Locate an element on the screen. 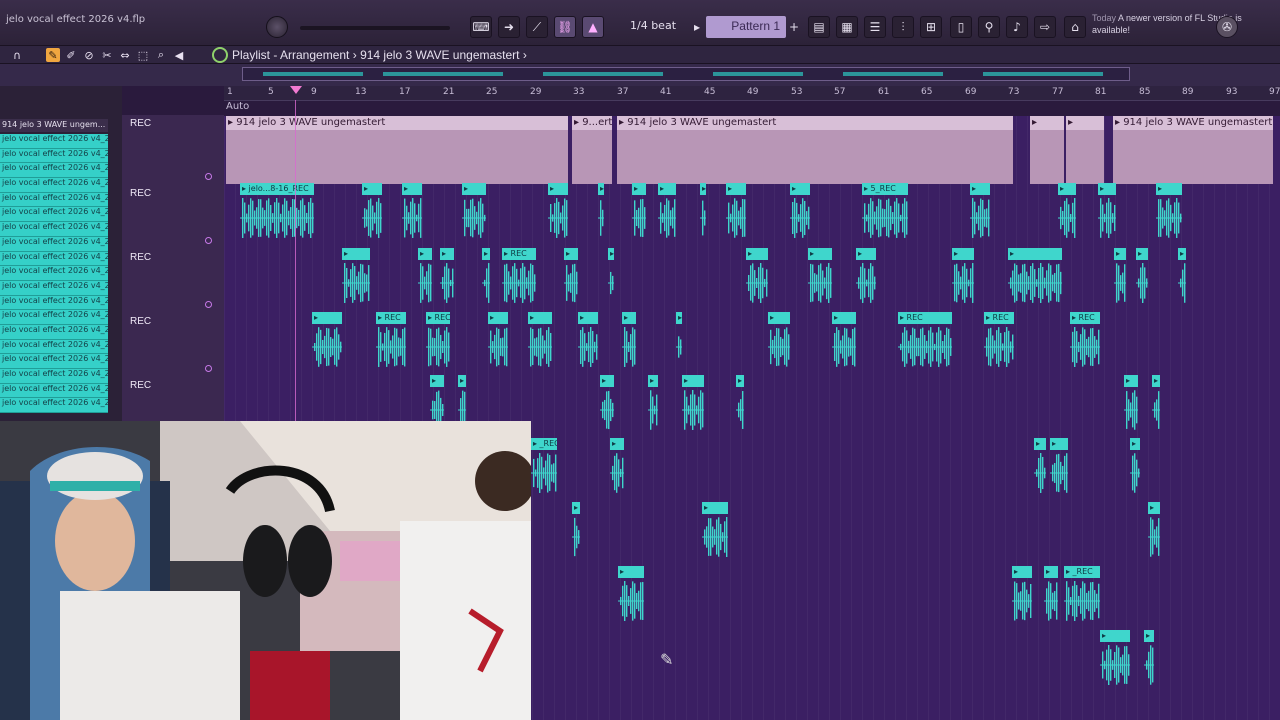  master-volume-knob is located at coordinates (277, 27).